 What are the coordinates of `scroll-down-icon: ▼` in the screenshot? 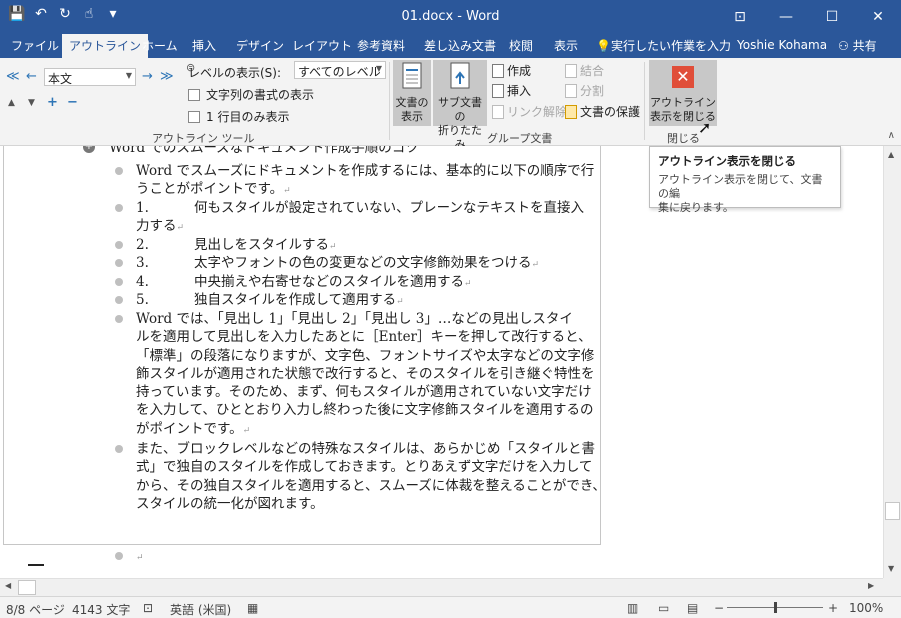 It's located at (891, 568).